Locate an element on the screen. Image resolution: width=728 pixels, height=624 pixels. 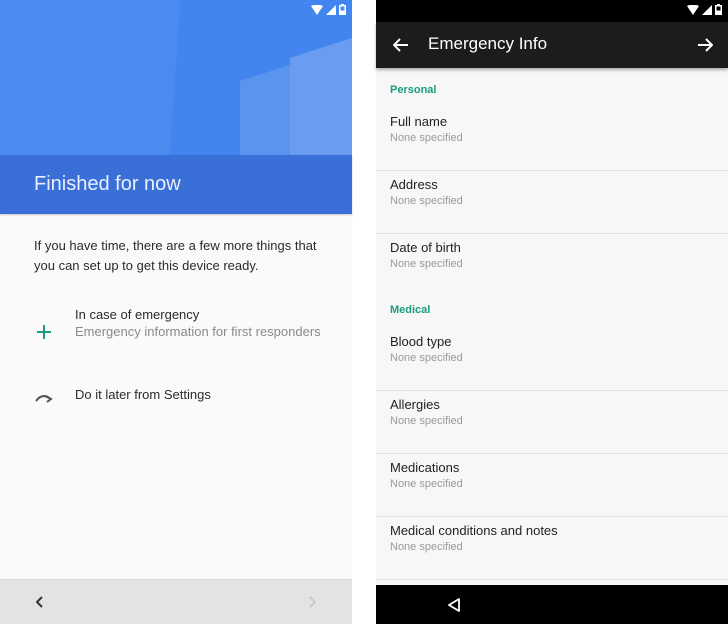
title-band: Finished for now is located at coordinates (176, 184).